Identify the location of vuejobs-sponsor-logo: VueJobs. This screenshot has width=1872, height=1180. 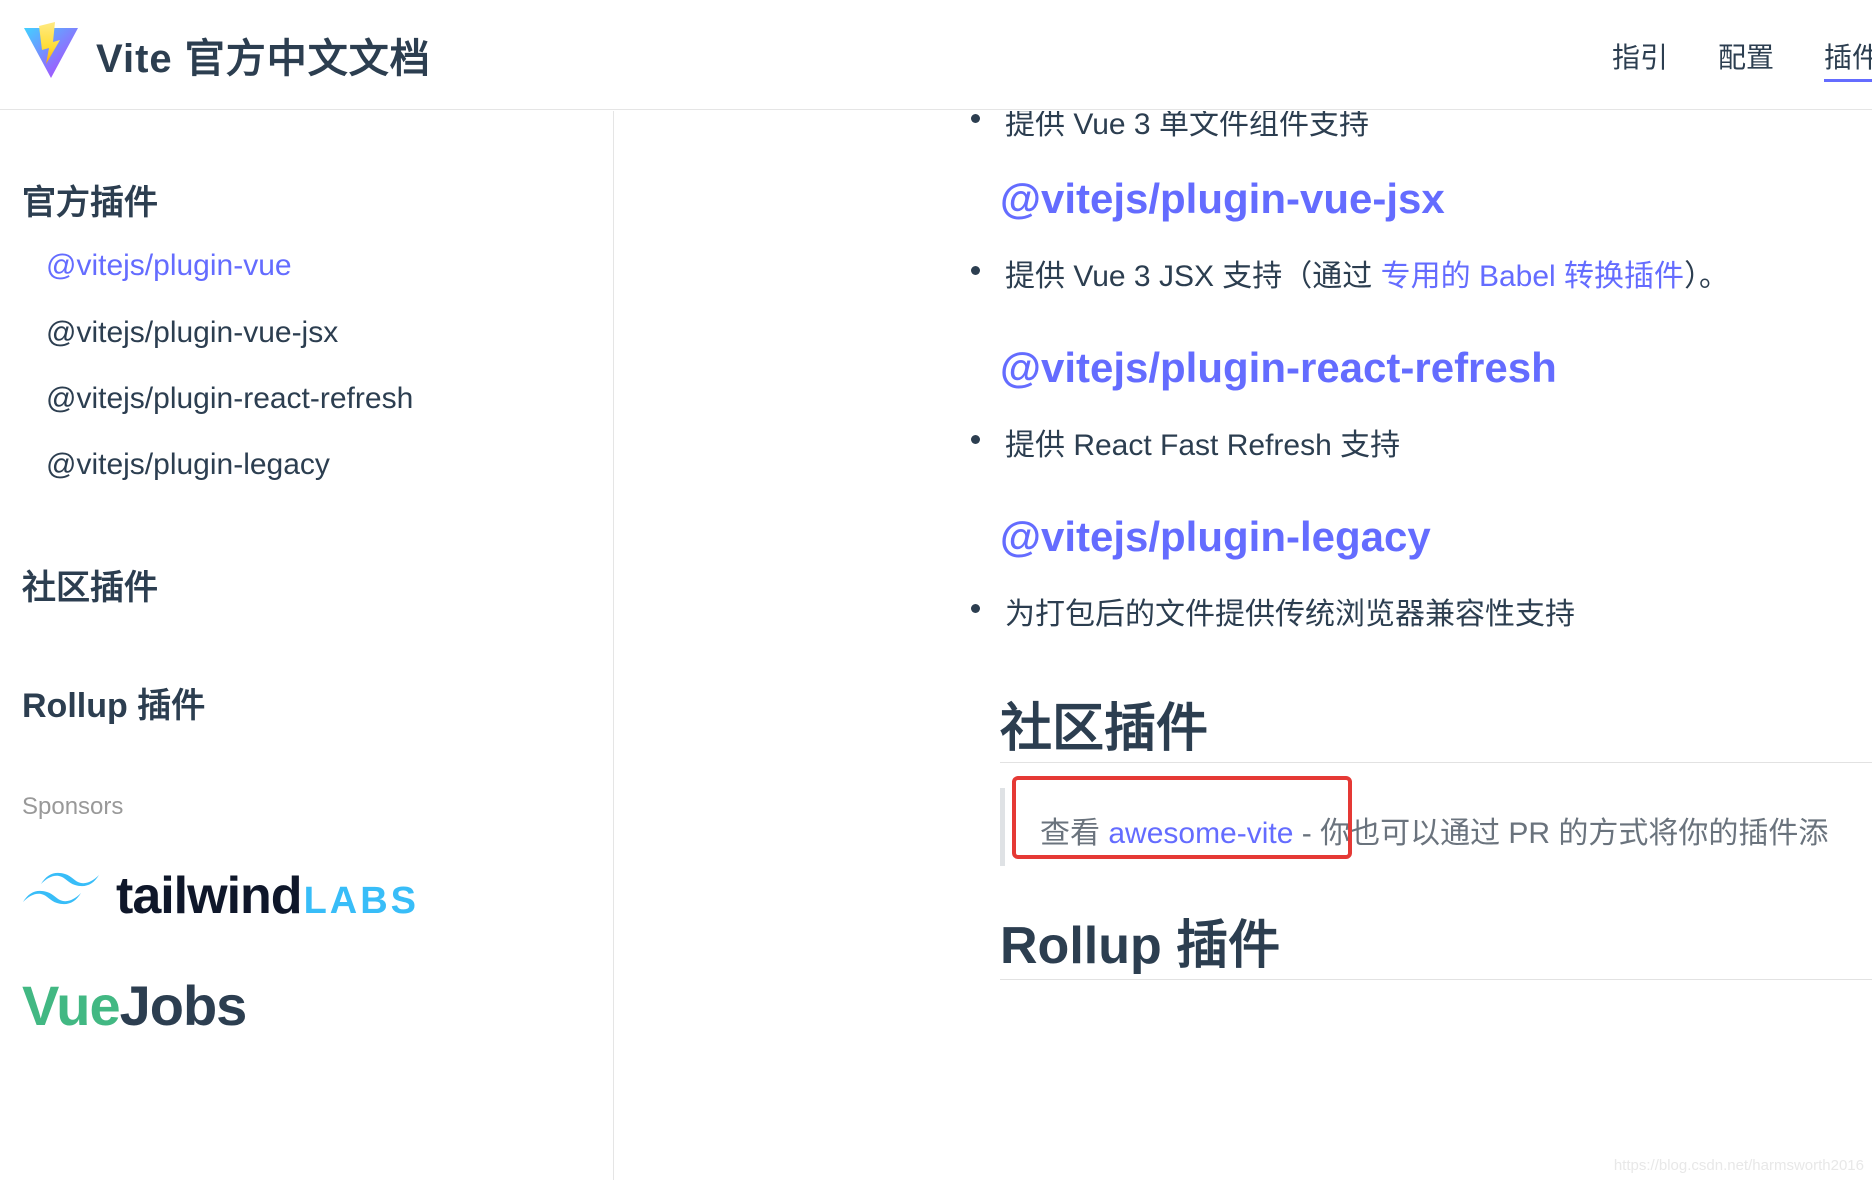
(135, 1005).